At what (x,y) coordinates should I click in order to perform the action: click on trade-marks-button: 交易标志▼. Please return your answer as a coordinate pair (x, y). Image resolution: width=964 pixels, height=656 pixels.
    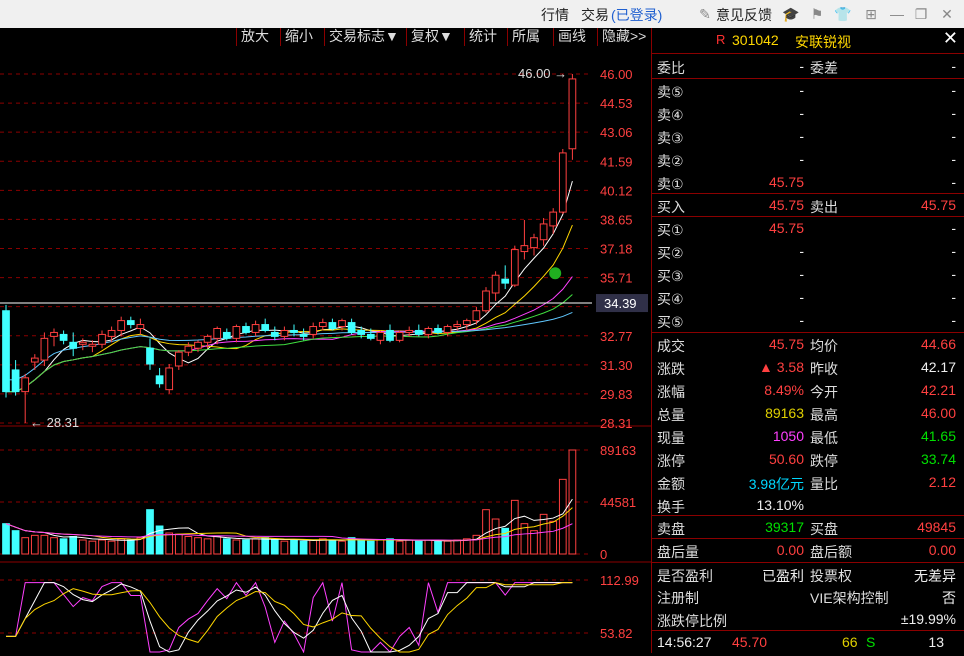
    Looking at the image, I should click on (363, 37).